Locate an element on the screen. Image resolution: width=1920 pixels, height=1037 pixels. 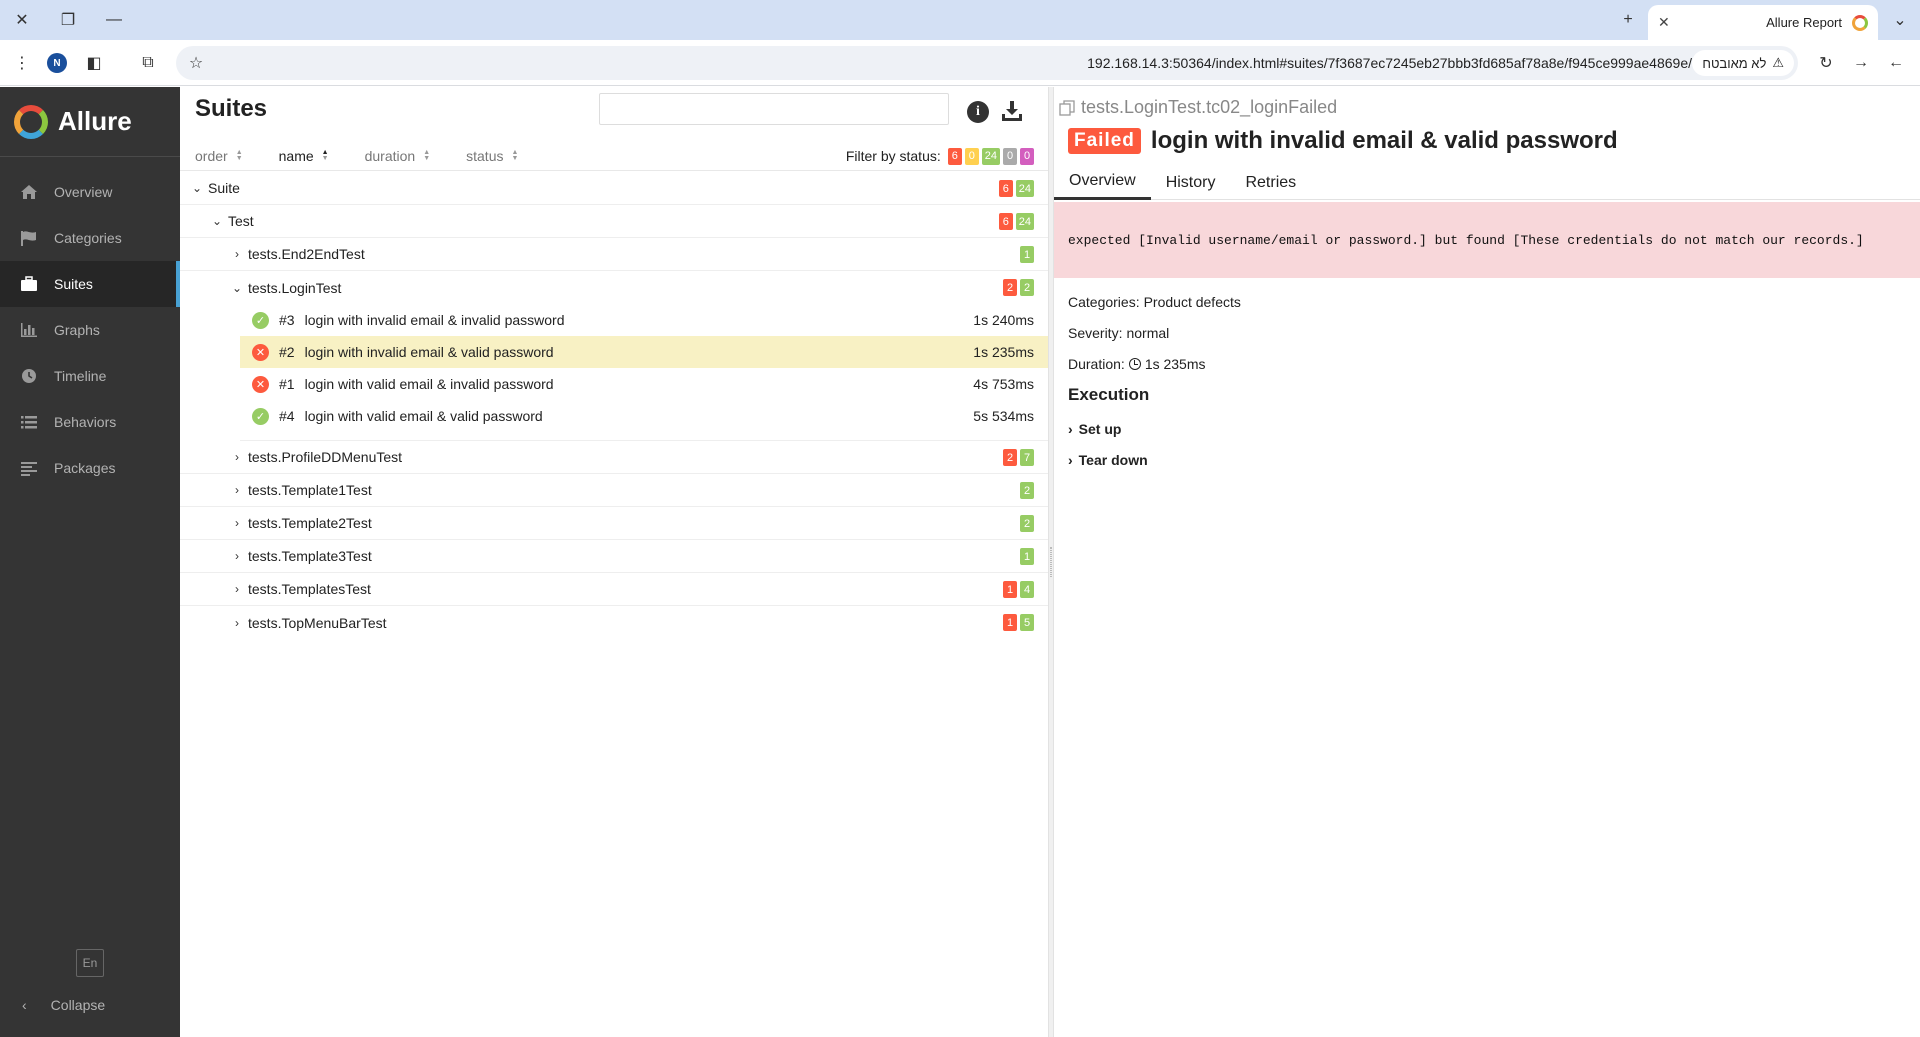
nav-item-packages: Packages is located at coordinates (90, 468).